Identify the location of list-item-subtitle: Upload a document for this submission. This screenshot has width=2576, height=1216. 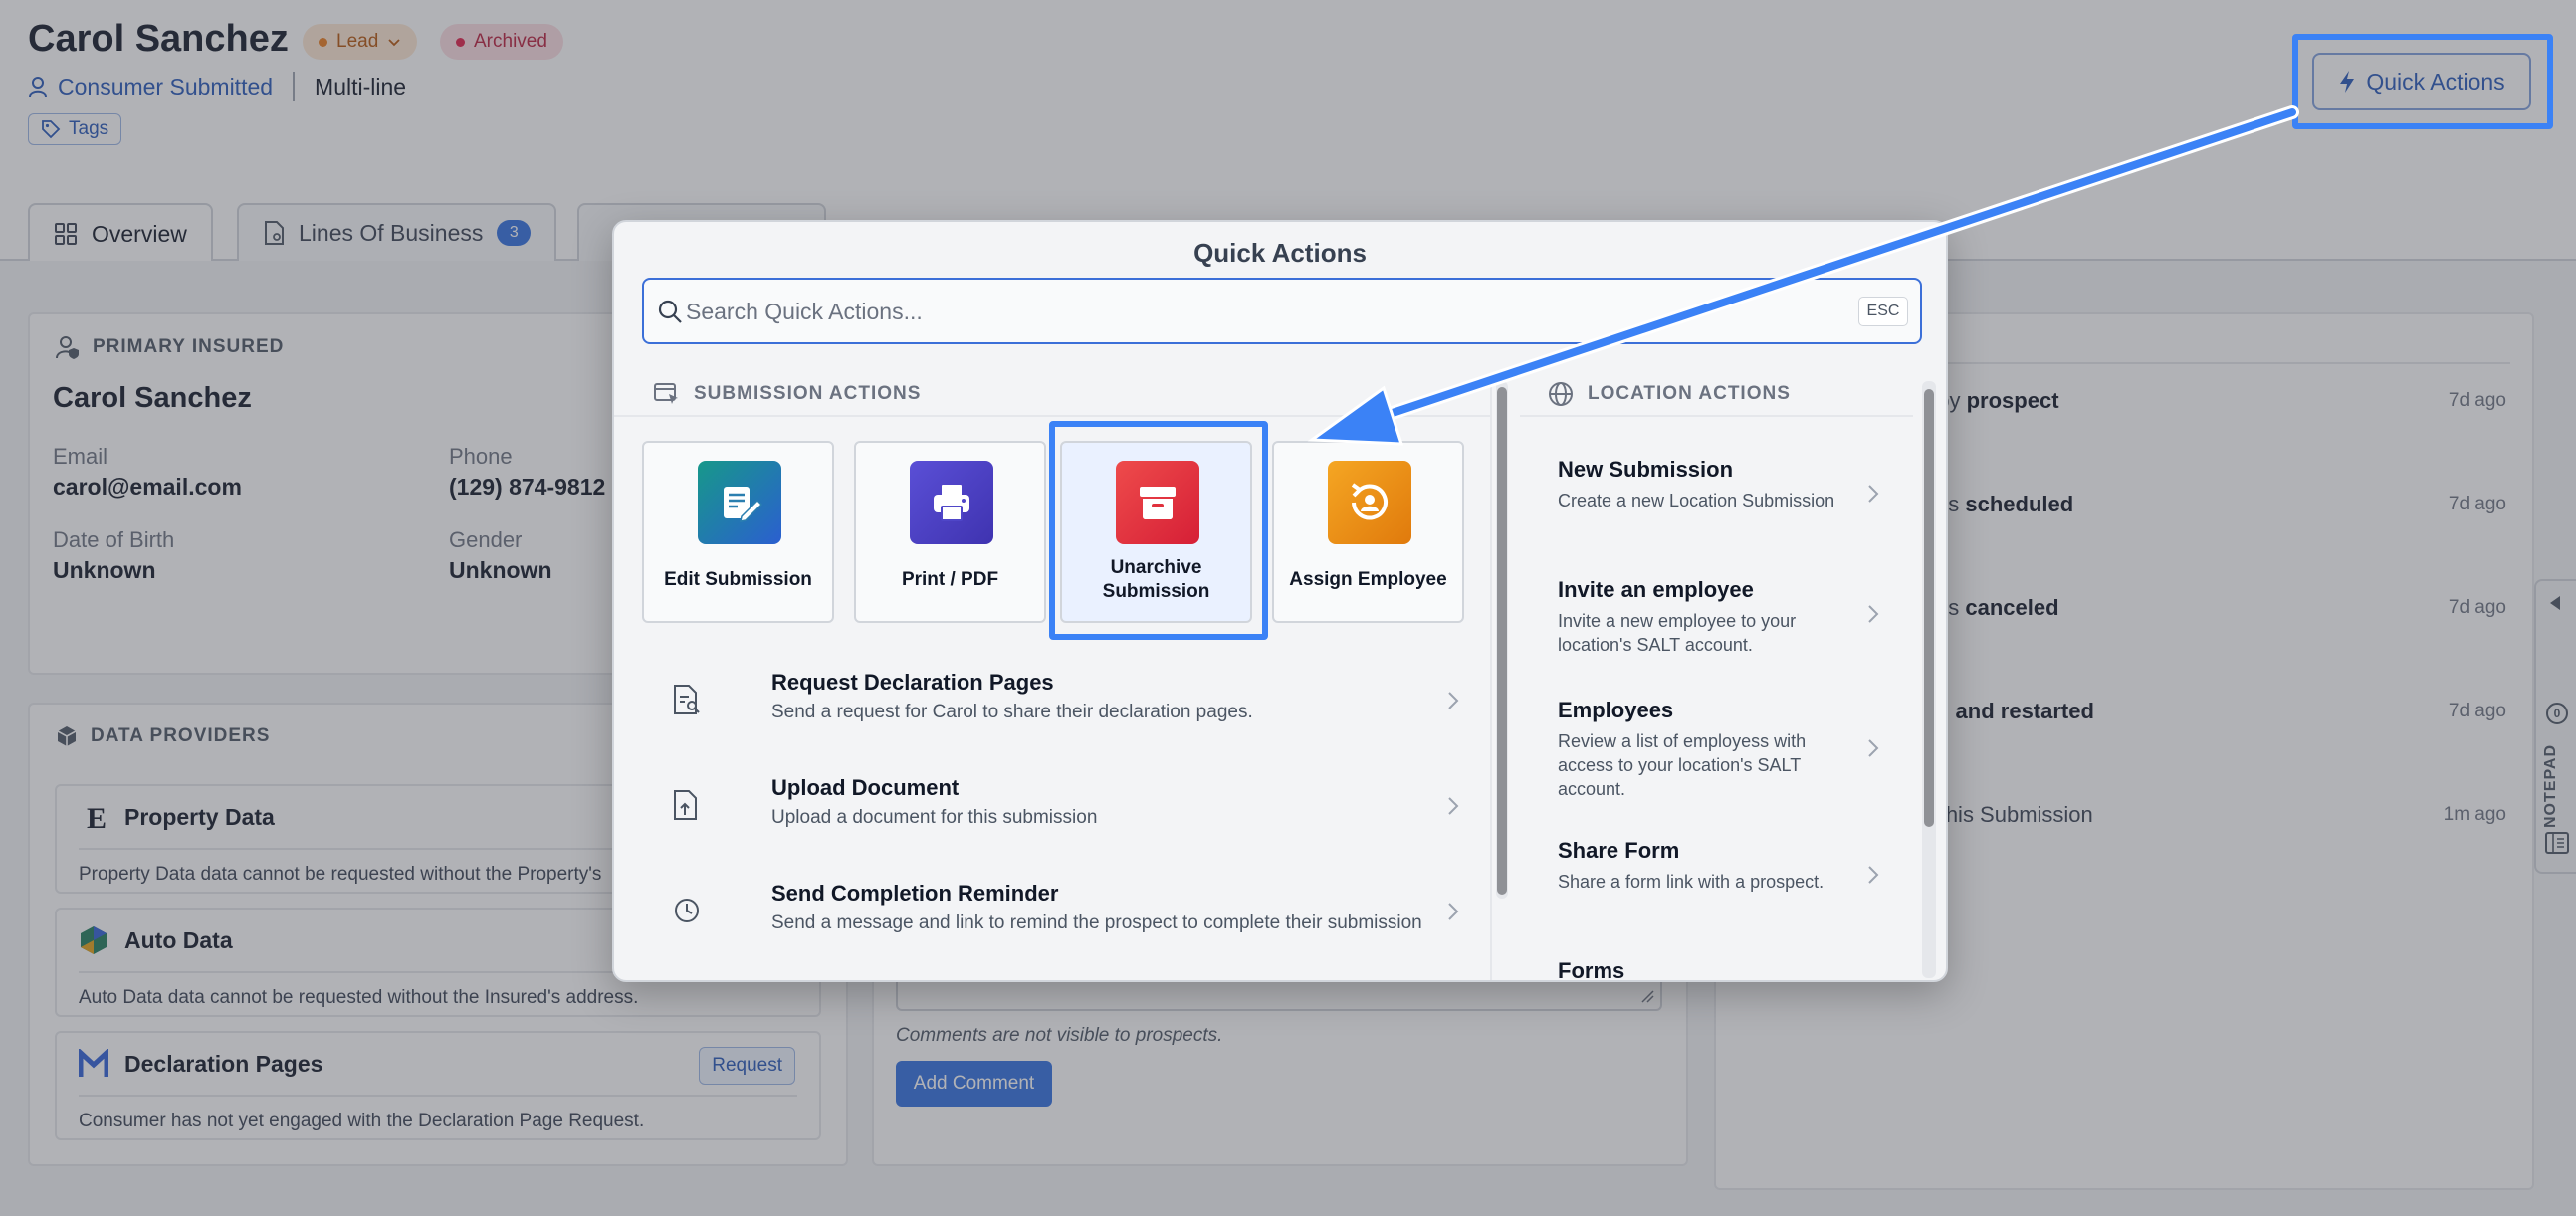
(934, 817).